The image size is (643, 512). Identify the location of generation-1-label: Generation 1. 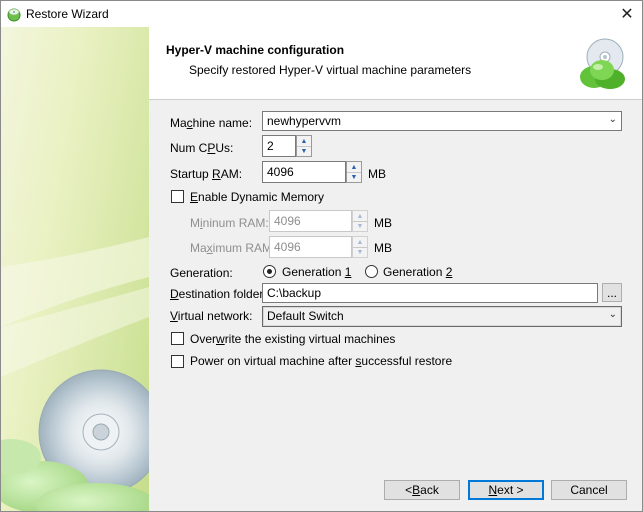
(316, 272).